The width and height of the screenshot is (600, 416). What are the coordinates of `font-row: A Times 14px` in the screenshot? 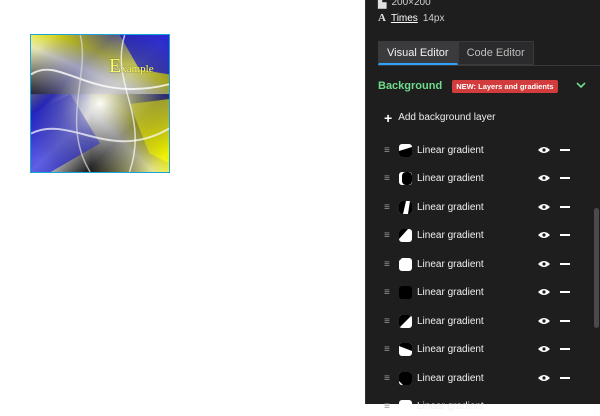 It's located at (411, 18).